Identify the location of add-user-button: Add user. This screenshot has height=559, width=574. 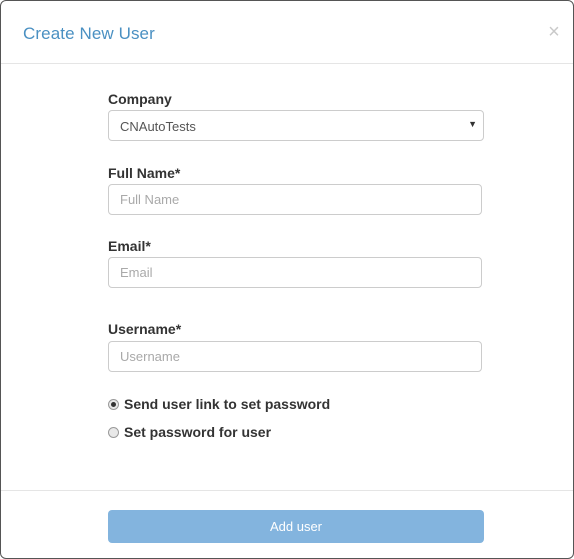
(296, 526).